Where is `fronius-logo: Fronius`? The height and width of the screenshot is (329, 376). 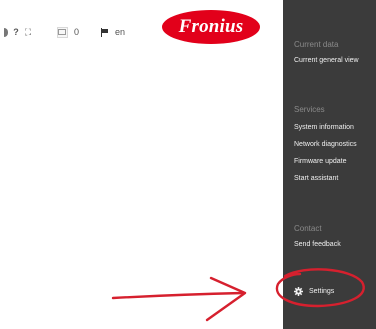 fronius-logo: Fronius is located at coordinates (211, 27).